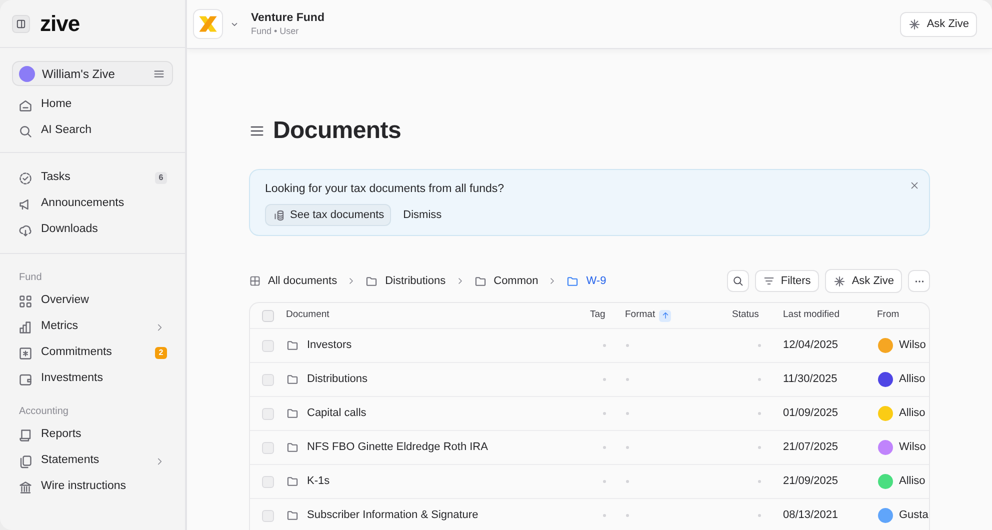 The image size is (992, 530). What do you see at coordinates (337, 131) in the screenshot?
I see `page-title: Documents` at bounding box center [337, 131].